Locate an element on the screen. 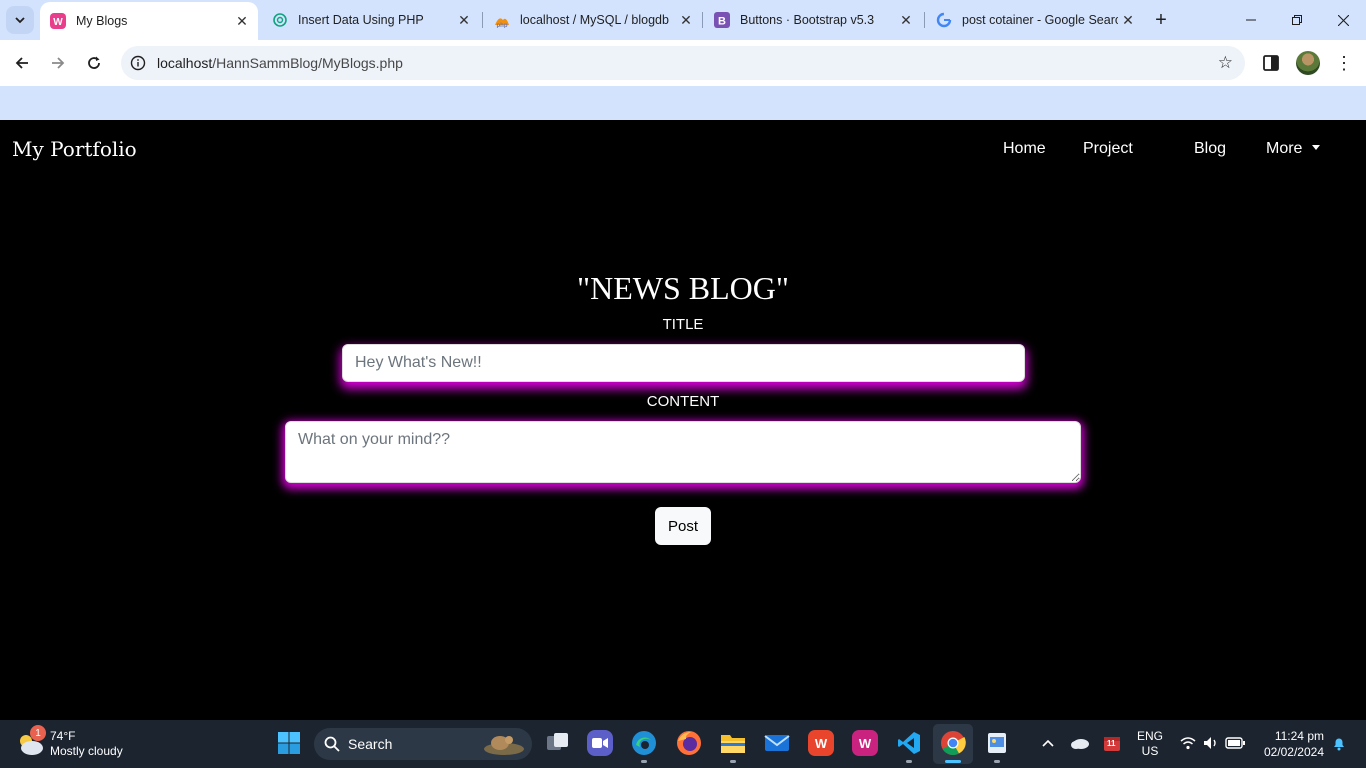 This screenshot has width=1366, height=768. task-view-icon is located at coordinates (557, 741).